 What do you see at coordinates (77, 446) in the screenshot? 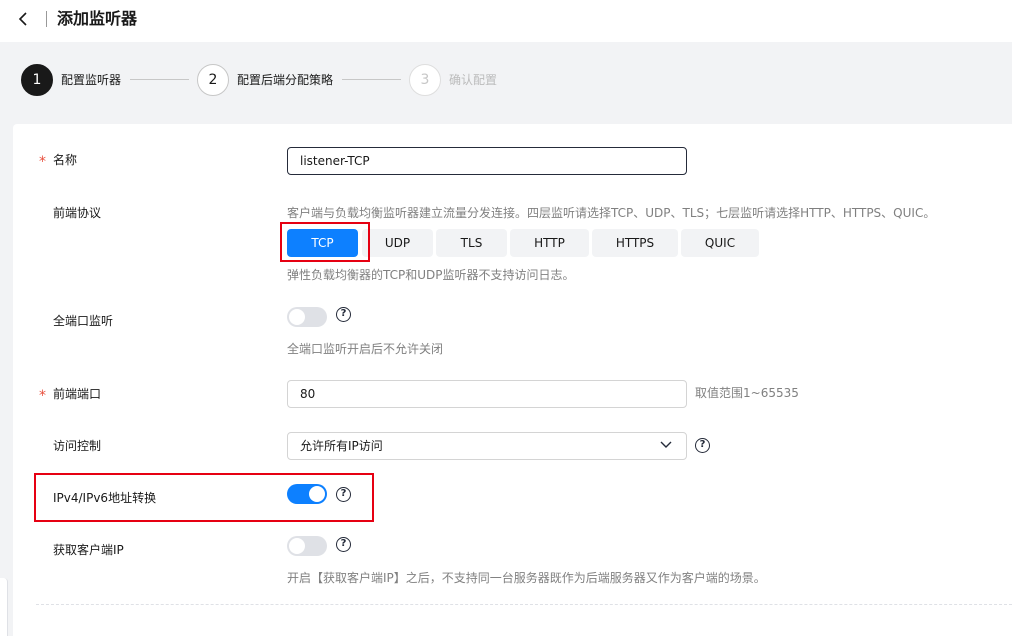
I see `access-control-label: 访问控制` at bounding box center [77, 446].